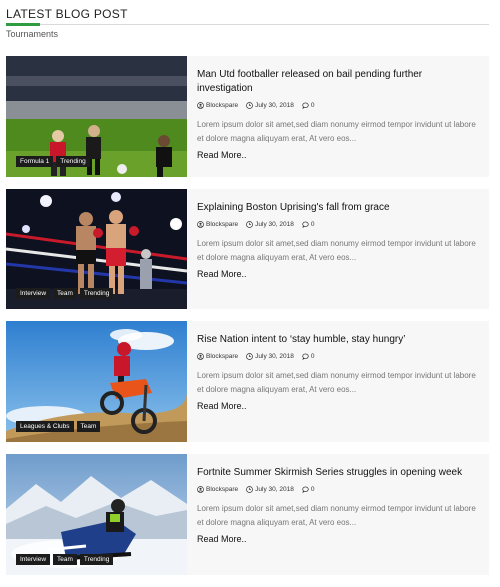 This screenshot has width=500, height=587. Describe the element at coordinates (45, 426) in the screenshot. I see `tag: Leagues & Clubs` at that location.